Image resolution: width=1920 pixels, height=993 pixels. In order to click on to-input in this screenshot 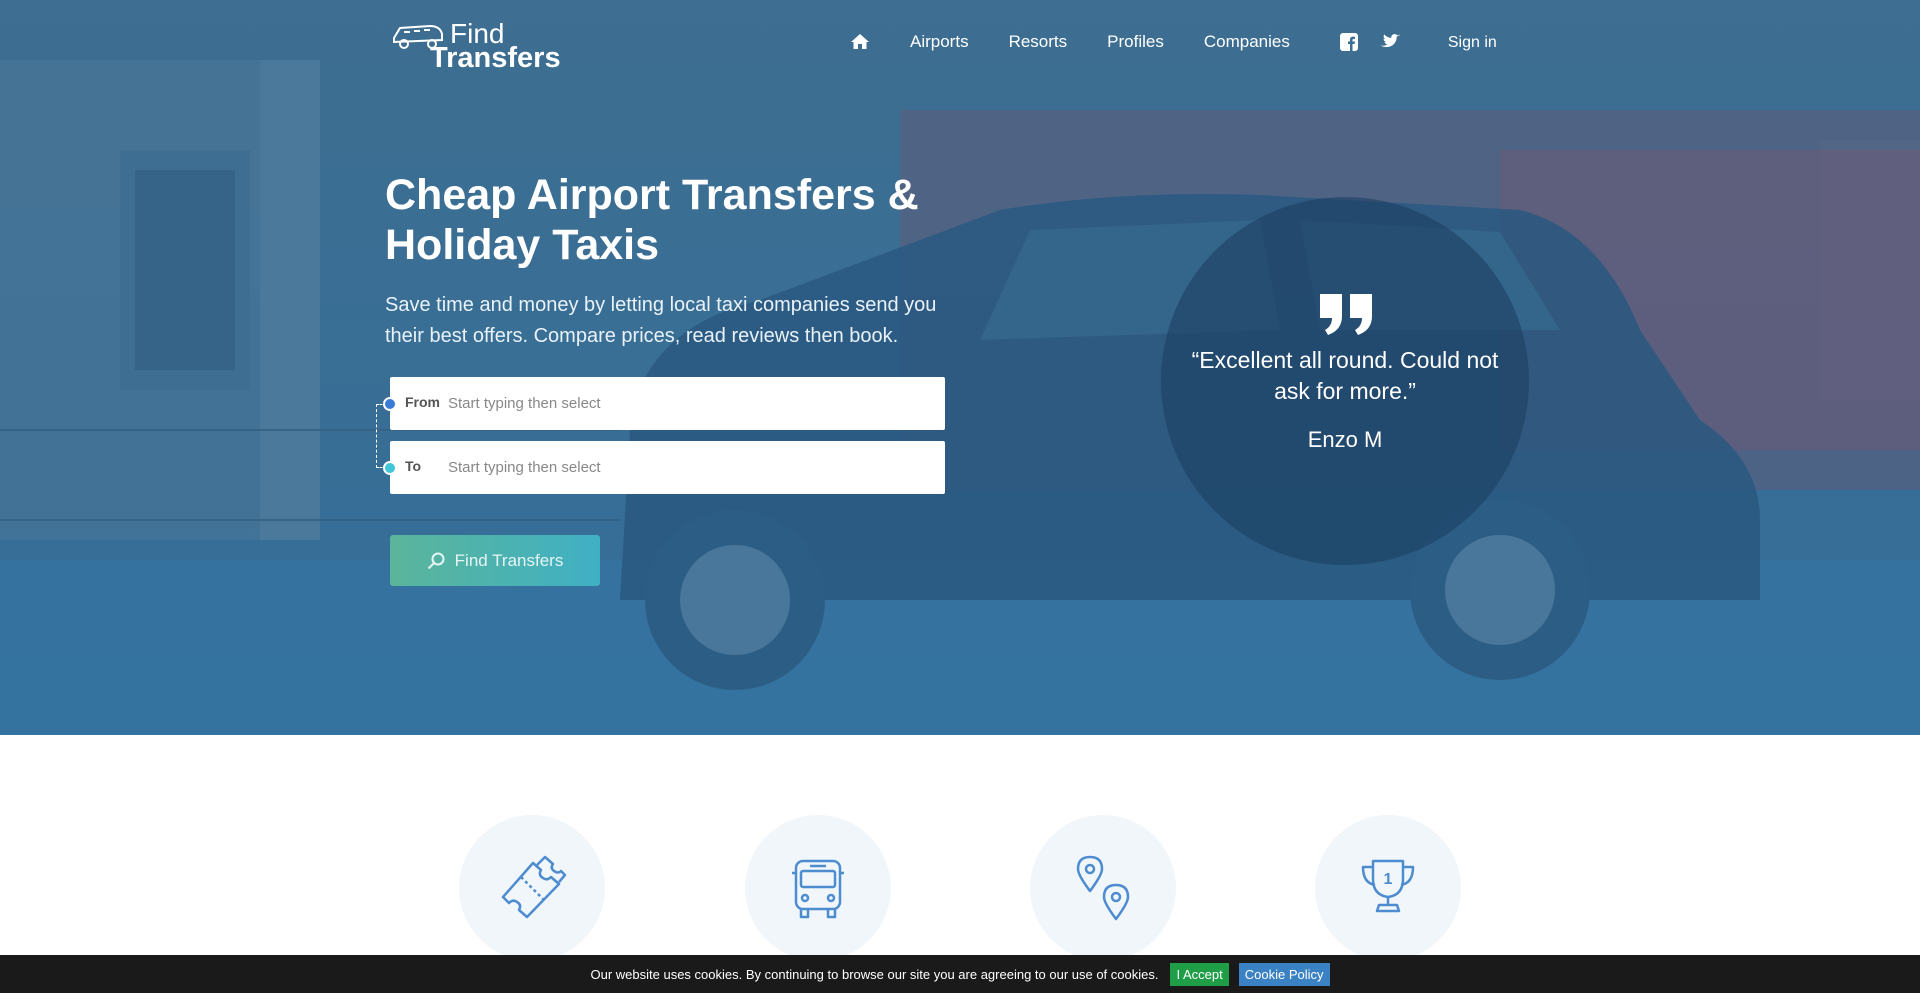, I will do `click(688, 467)`.